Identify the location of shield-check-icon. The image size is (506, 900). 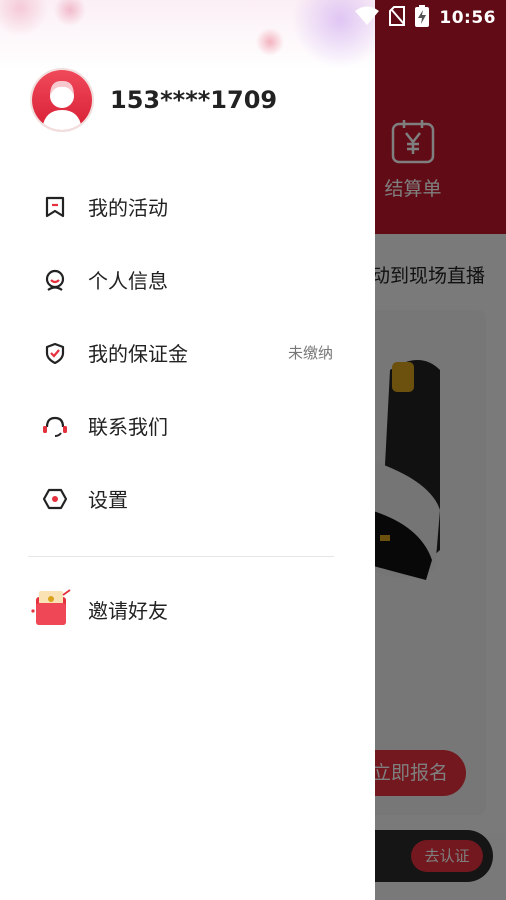
(55, 353).